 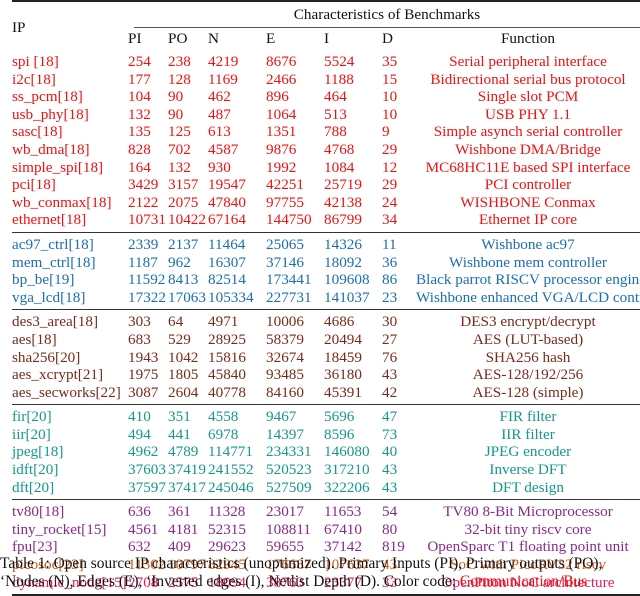 What do you see at coordinates (528, 114) in the screenshot?
I see `cell-function: USB PHY 1.1` at bounding box center [528, 114].